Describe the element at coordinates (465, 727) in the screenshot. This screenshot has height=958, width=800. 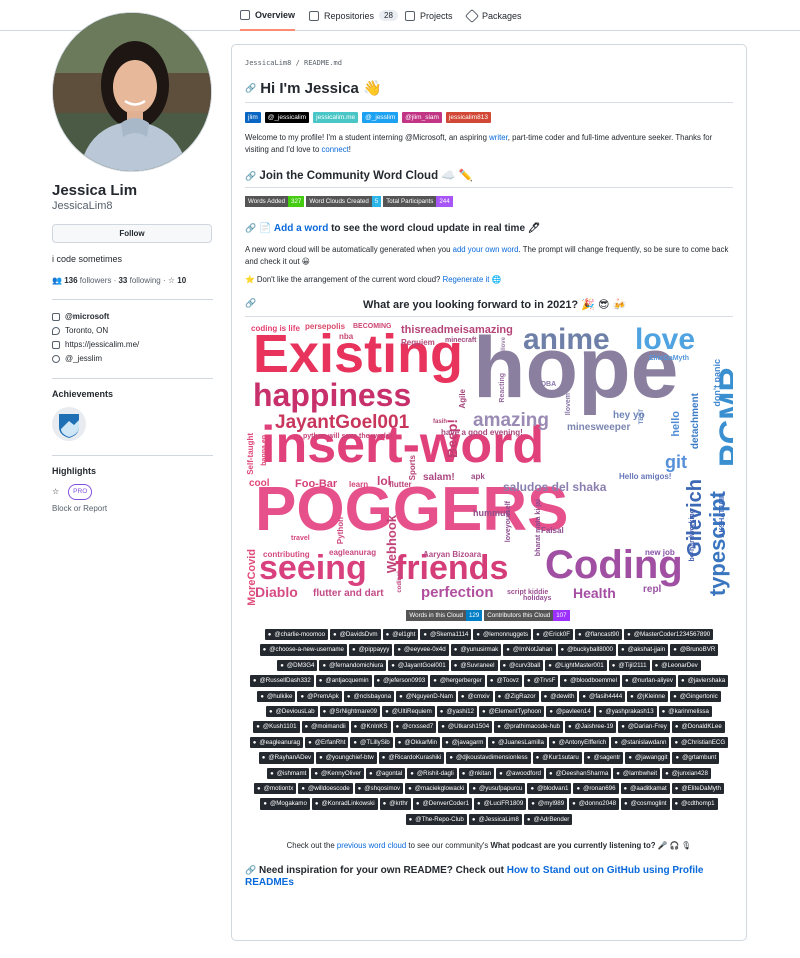
I see `contributor-badge: @Utkarsh1504` at that location.